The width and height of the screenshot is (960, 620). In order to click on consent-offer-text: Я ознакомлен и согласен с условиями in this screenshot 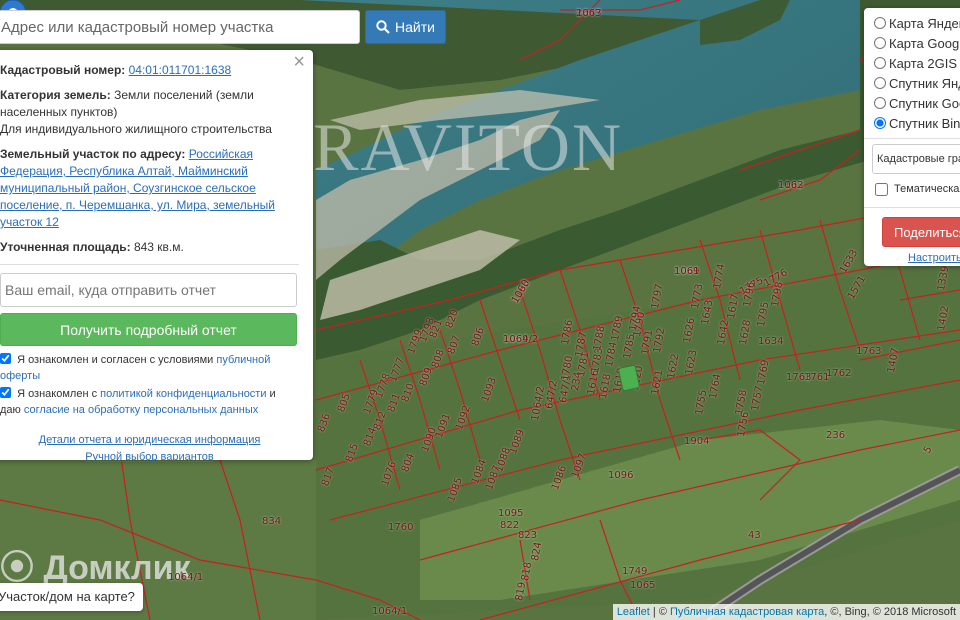, I will do `click(117, 360)`.